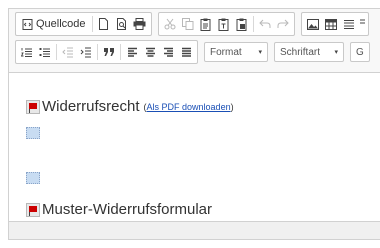 This screenshot has height=248, width=380. I want to click on font-dropdown-label: Schriftart, so click(300, 52).